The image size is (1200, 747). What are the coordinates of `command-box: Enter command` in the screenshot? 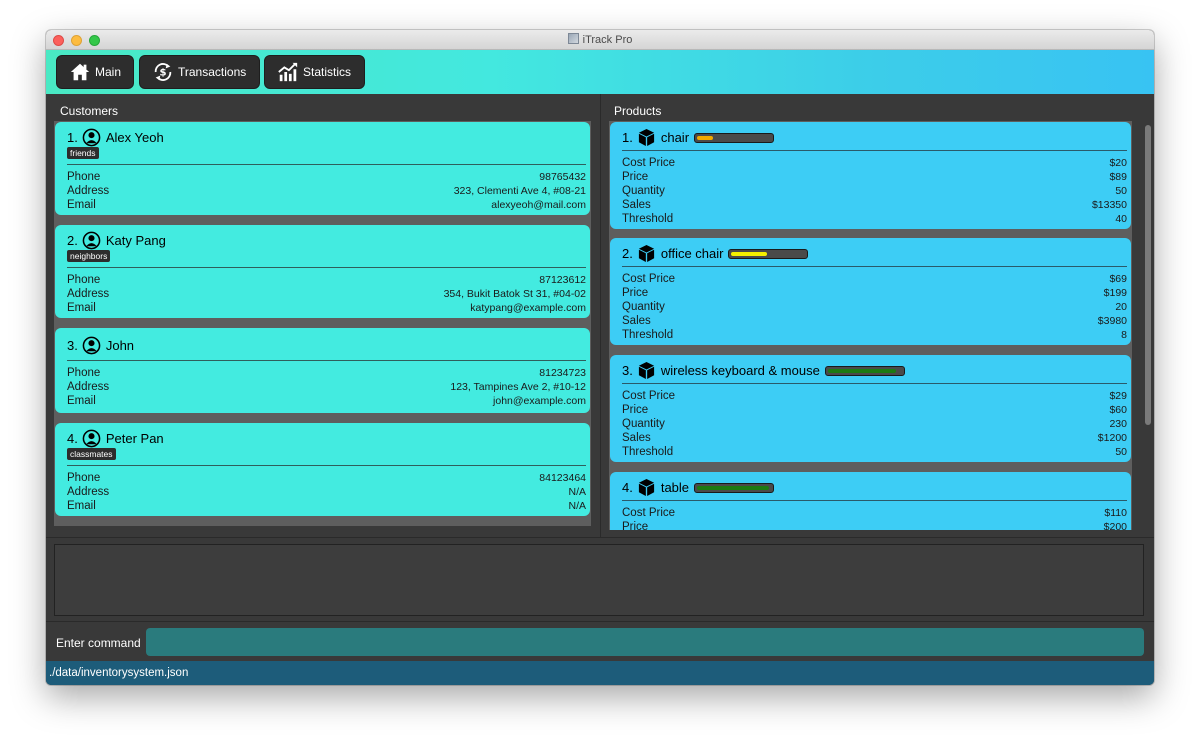 It's located at (600, 641).